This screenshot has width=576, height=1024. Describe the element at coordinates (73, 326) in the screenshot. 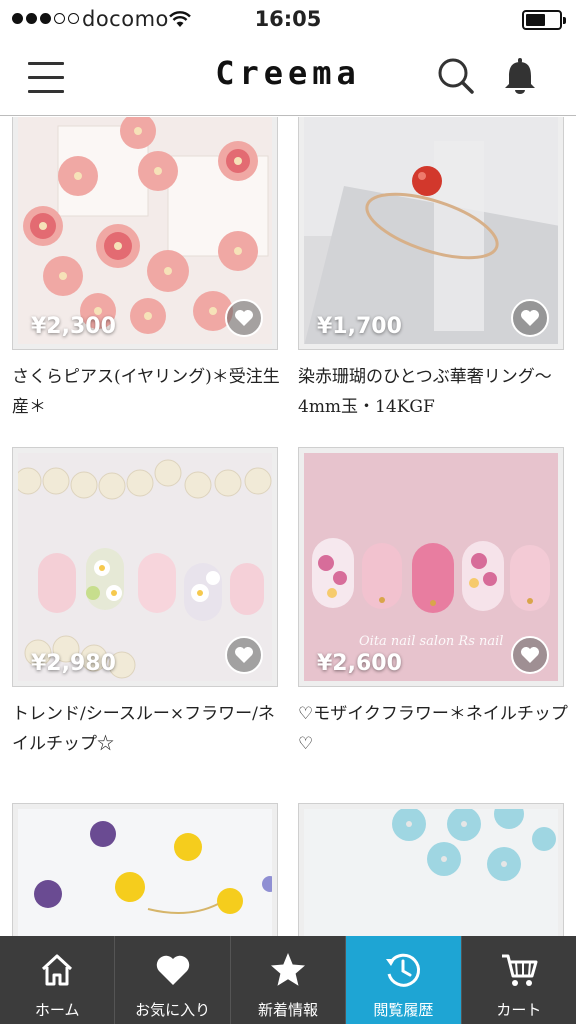

I see `product-price: ¥2,300` at that location.